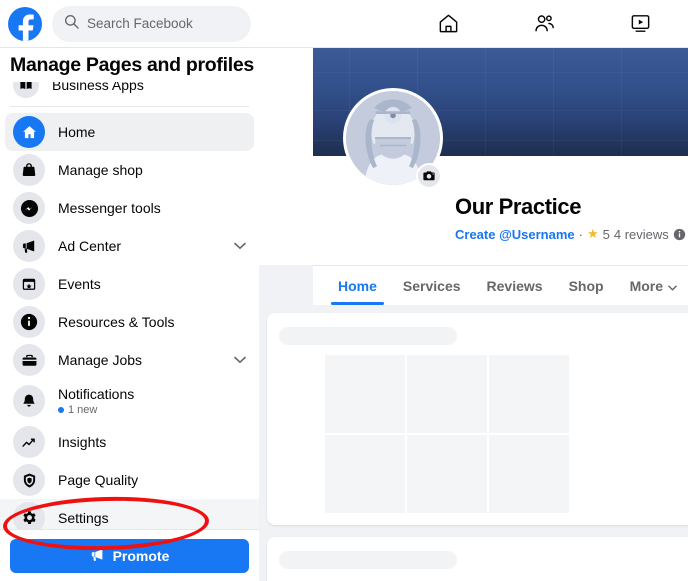 This screenshot has height=581, width=688. What do you see at coordinates (518, 206) in the screenshot?
I see `page-title: Our Practice` at bounding box center [518, 206].